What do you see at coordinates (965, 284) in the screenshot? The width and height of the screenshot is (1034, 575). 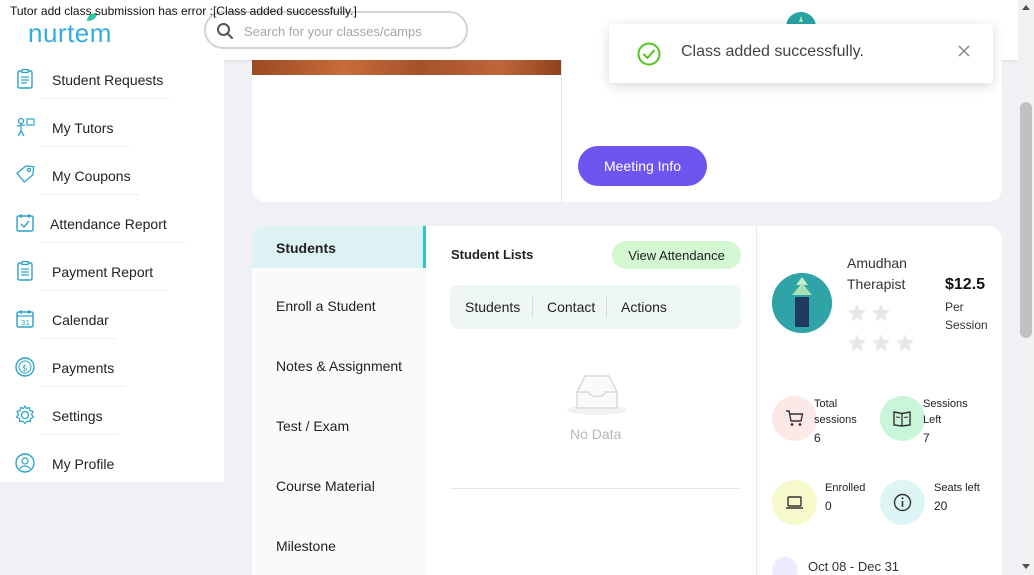 I see `session-price: $12.5` at bounding box center [965, 284].